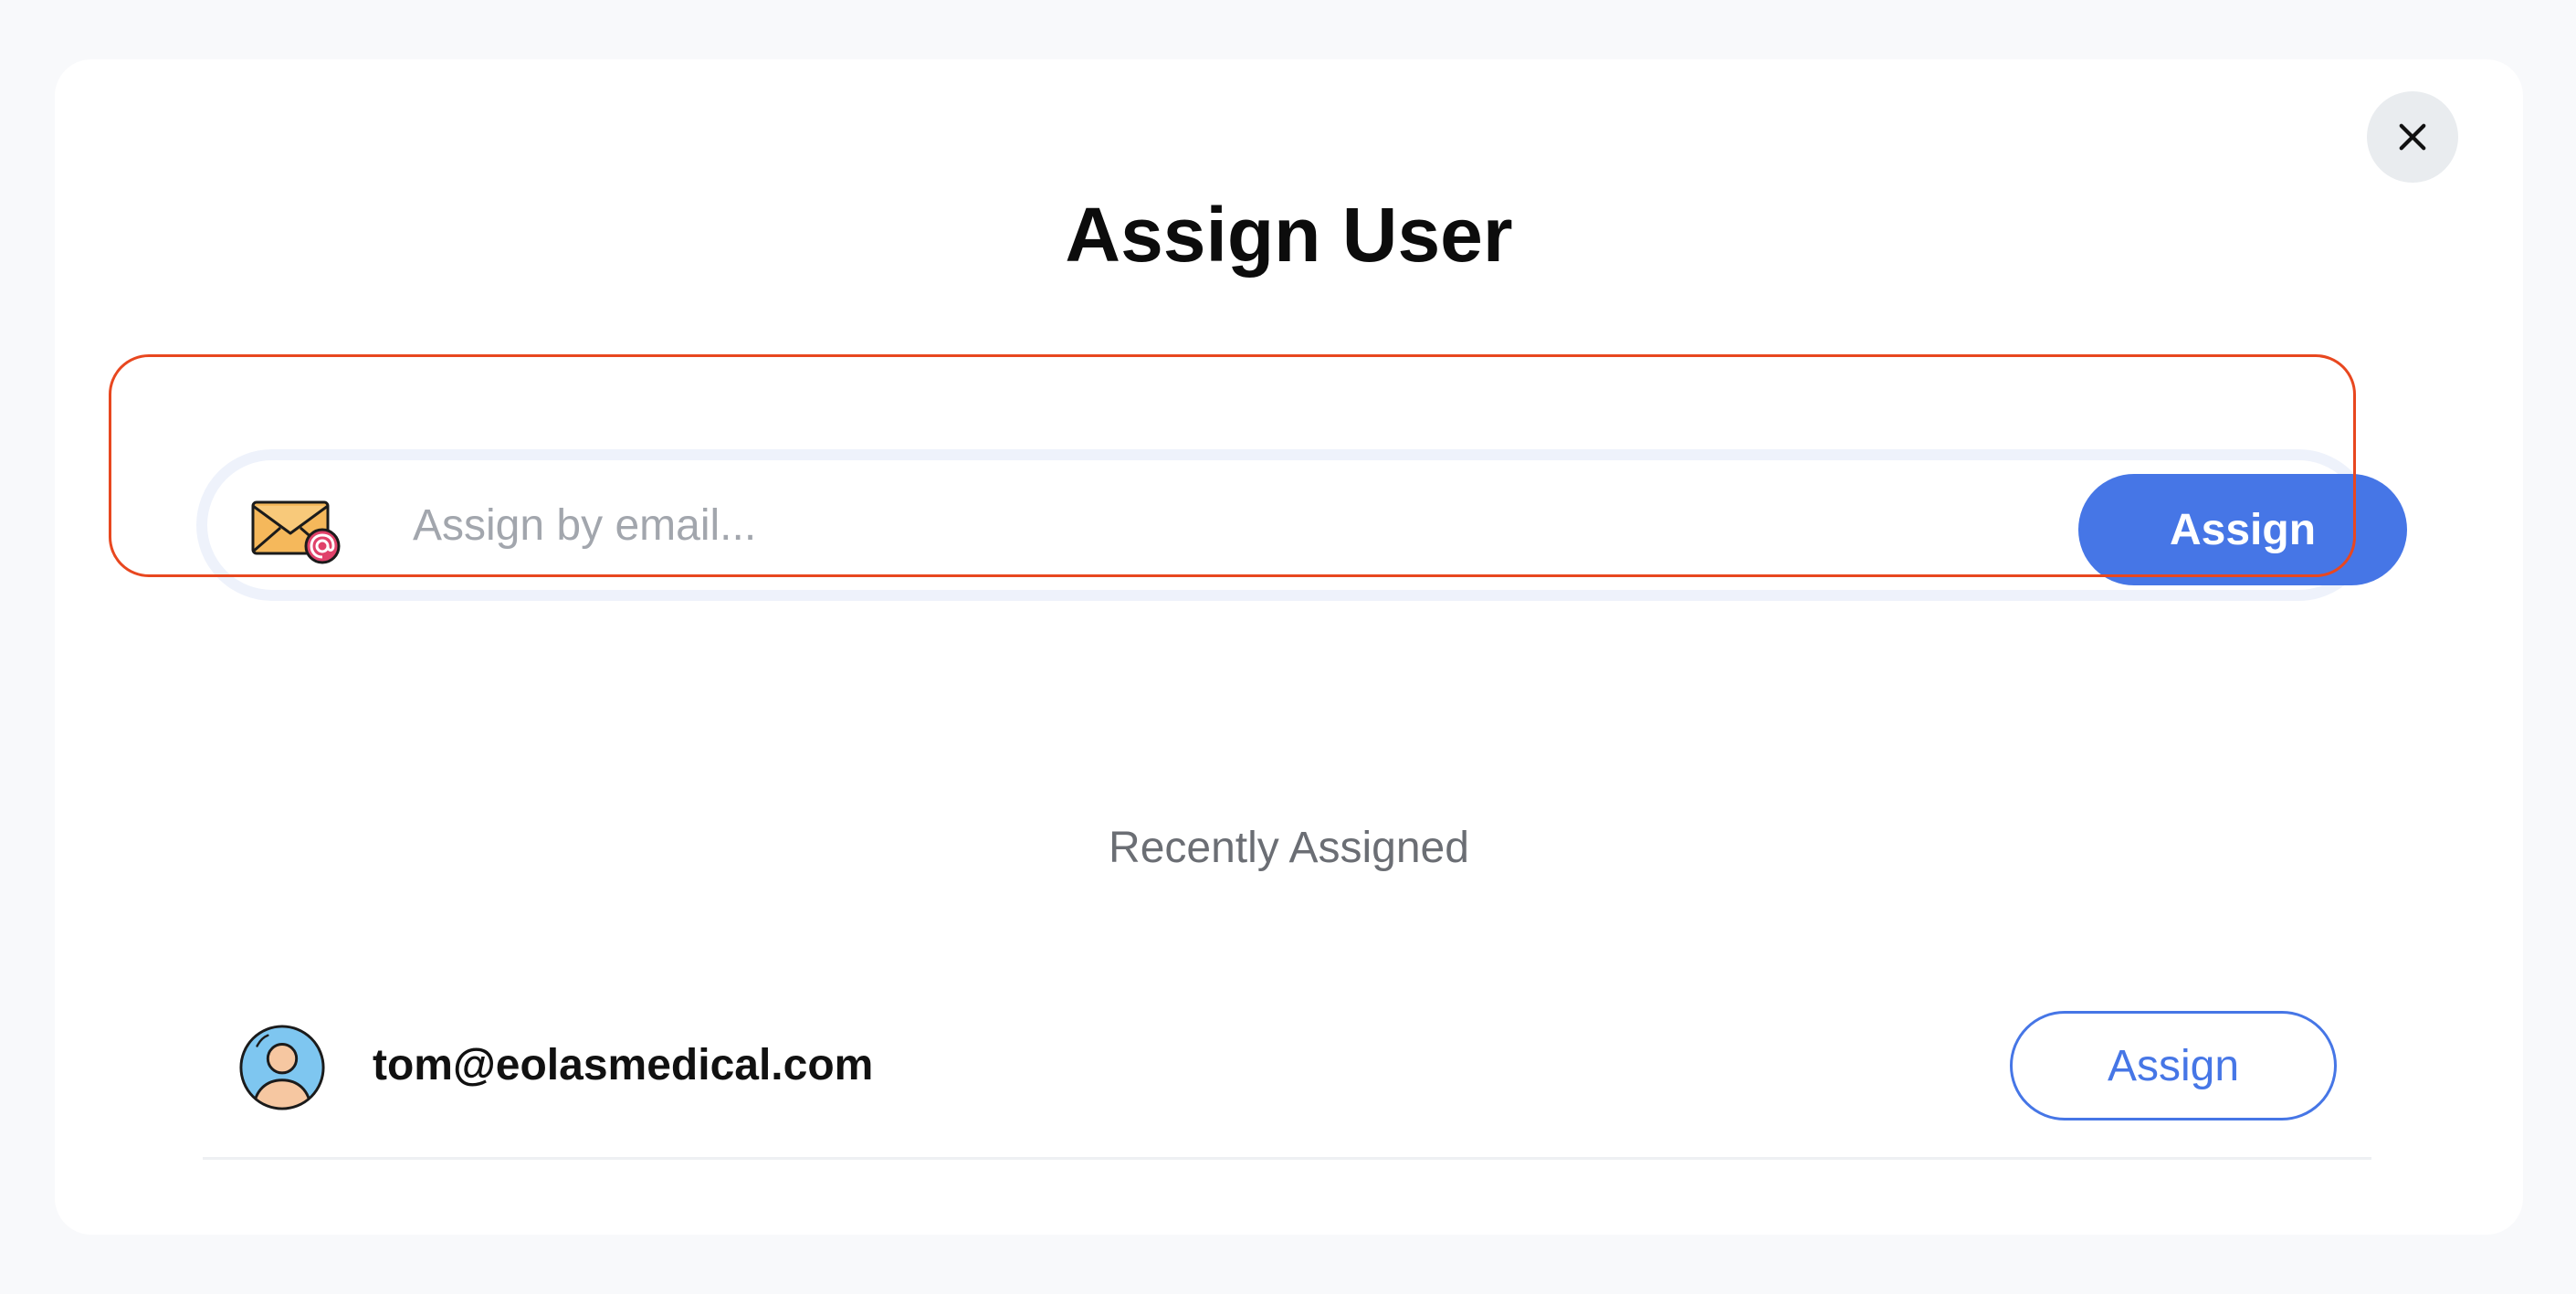  What do you see at coordinates (282, 1067) in the screenshot?
I see `user-avatar-icon` at bounding box center [282, 1067].